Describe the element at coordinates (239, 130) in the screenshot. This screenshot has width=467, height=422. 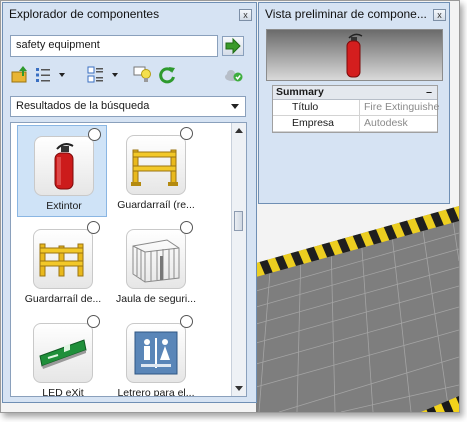
I see `scroll-up-icon` at that location.